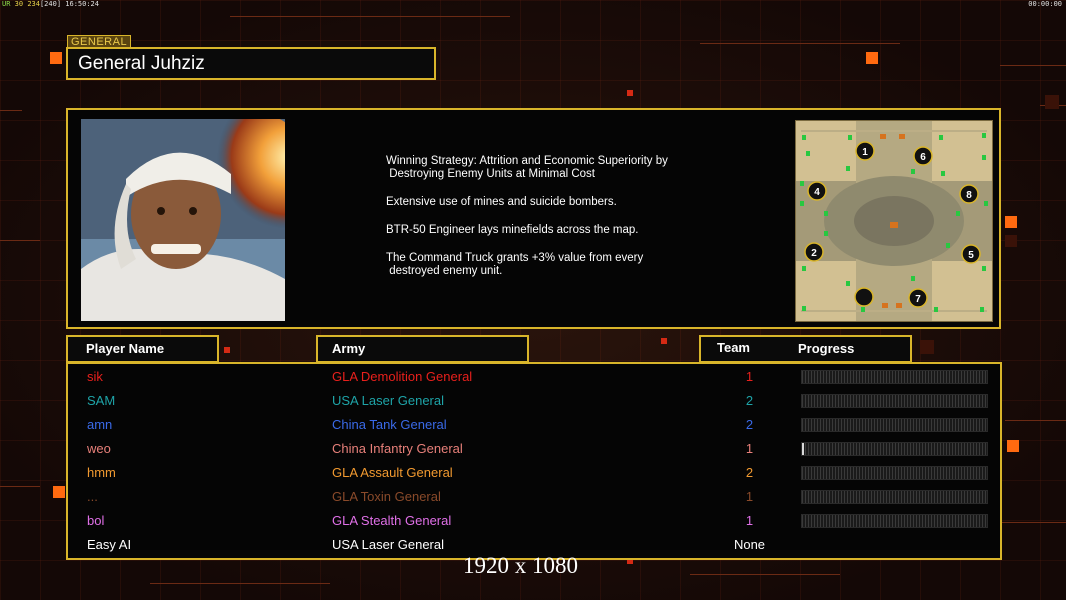 This screenshot has width=1066, height=600. I want to click on header-team-progress: Team Progress, so click(805, 349).